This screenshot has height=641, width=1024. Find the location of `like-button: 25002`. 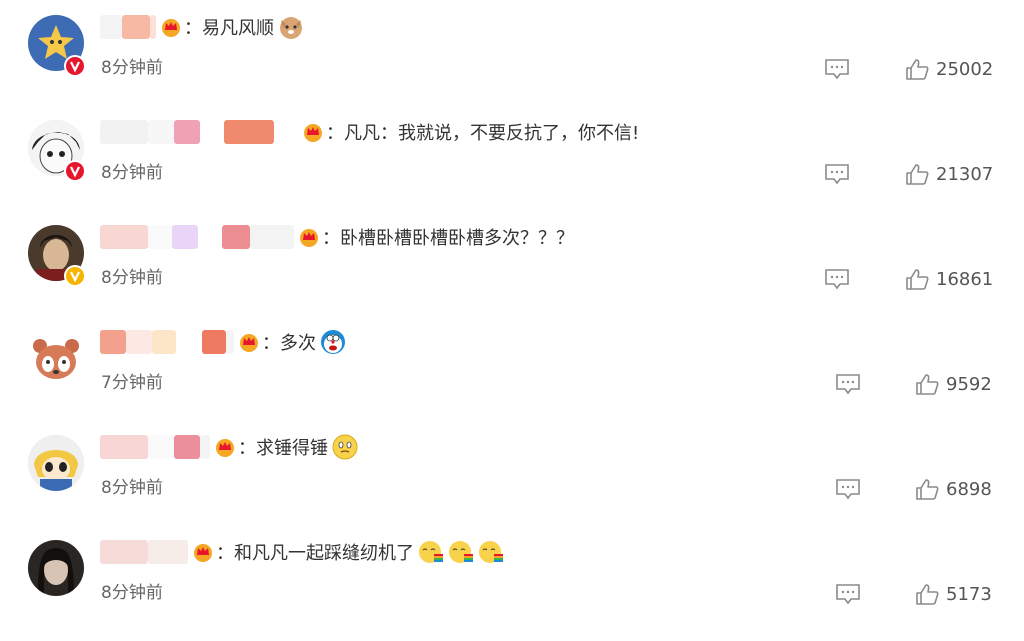

like-button: 25002 is located at coordinates (949, 69).